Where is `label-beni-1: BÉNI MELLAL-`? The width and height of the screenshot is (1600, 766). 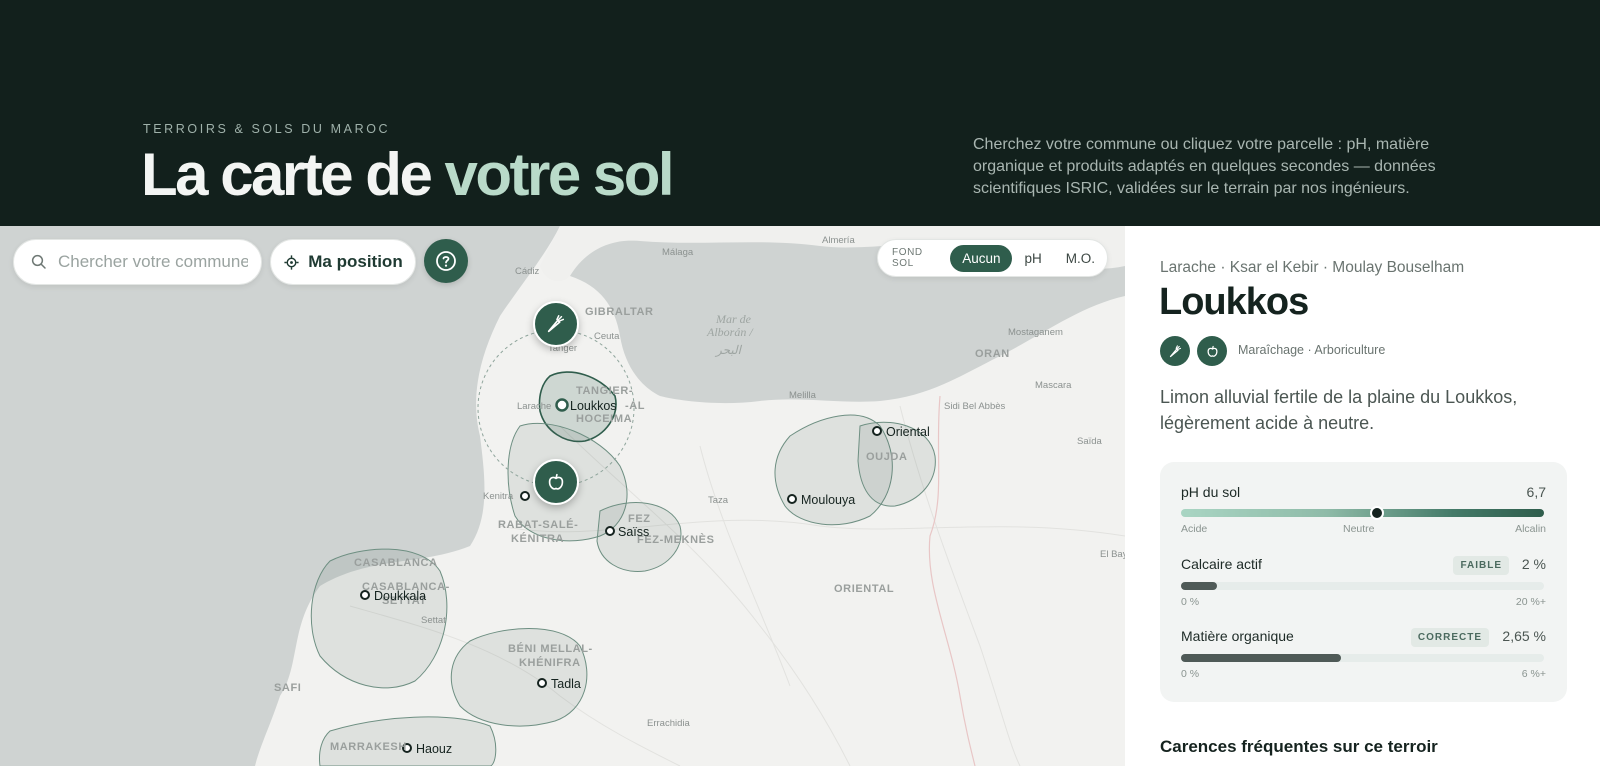
label-beni-1: BÉNI MELLAL- is located at coordinates (550, 648).